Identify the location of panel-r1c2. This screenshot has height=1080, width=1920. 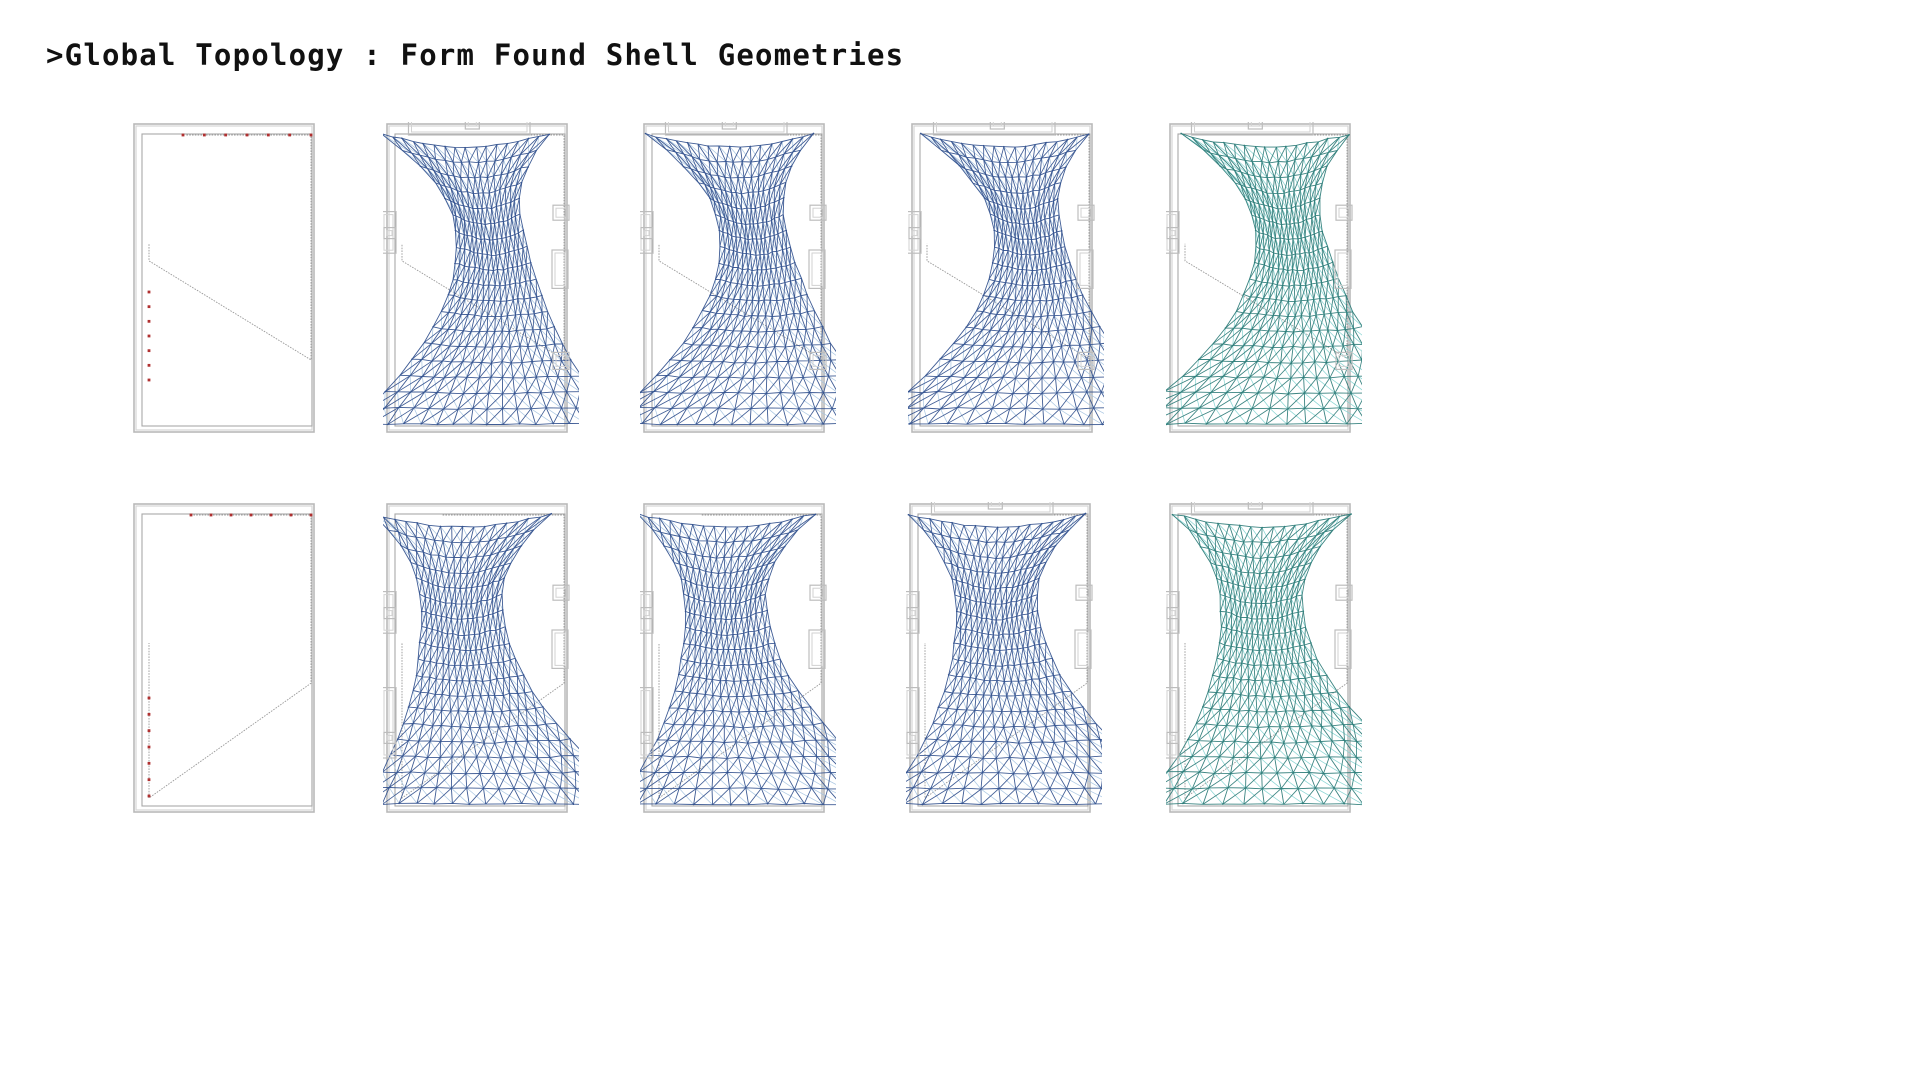
(481, 282).